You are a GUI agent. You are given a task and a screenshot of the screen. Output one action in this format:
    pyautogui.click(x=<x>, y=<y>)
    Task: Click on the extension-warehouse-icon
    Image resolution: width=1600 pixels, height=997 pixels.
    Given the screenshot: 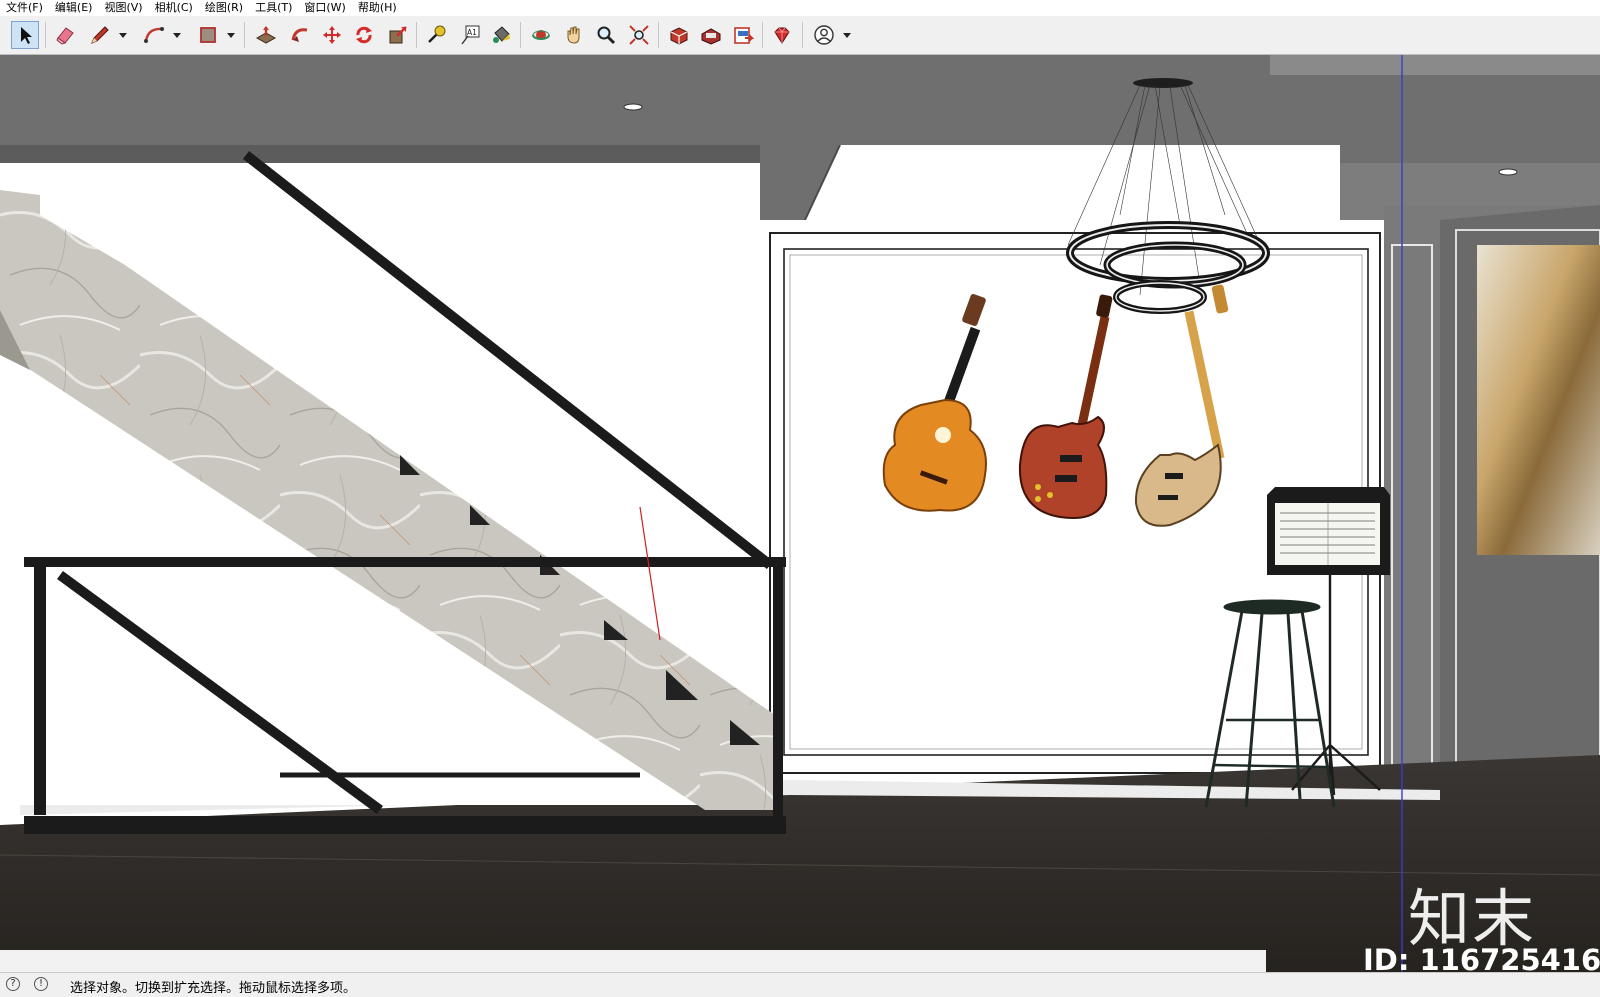 What is the action you would take?
    pyautogui.click(x=711, y=36)
    